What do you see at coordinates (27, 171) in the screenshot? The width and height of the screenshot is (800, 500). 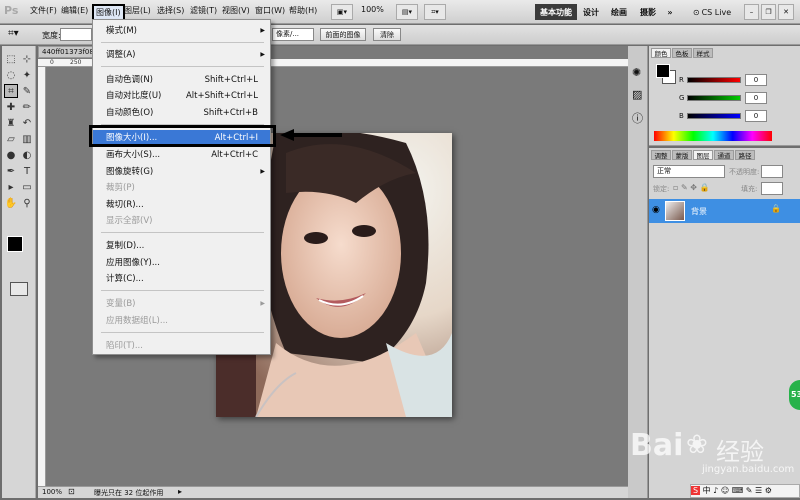 I see `type-tool-icon: T` at bounding box center [27, 171].